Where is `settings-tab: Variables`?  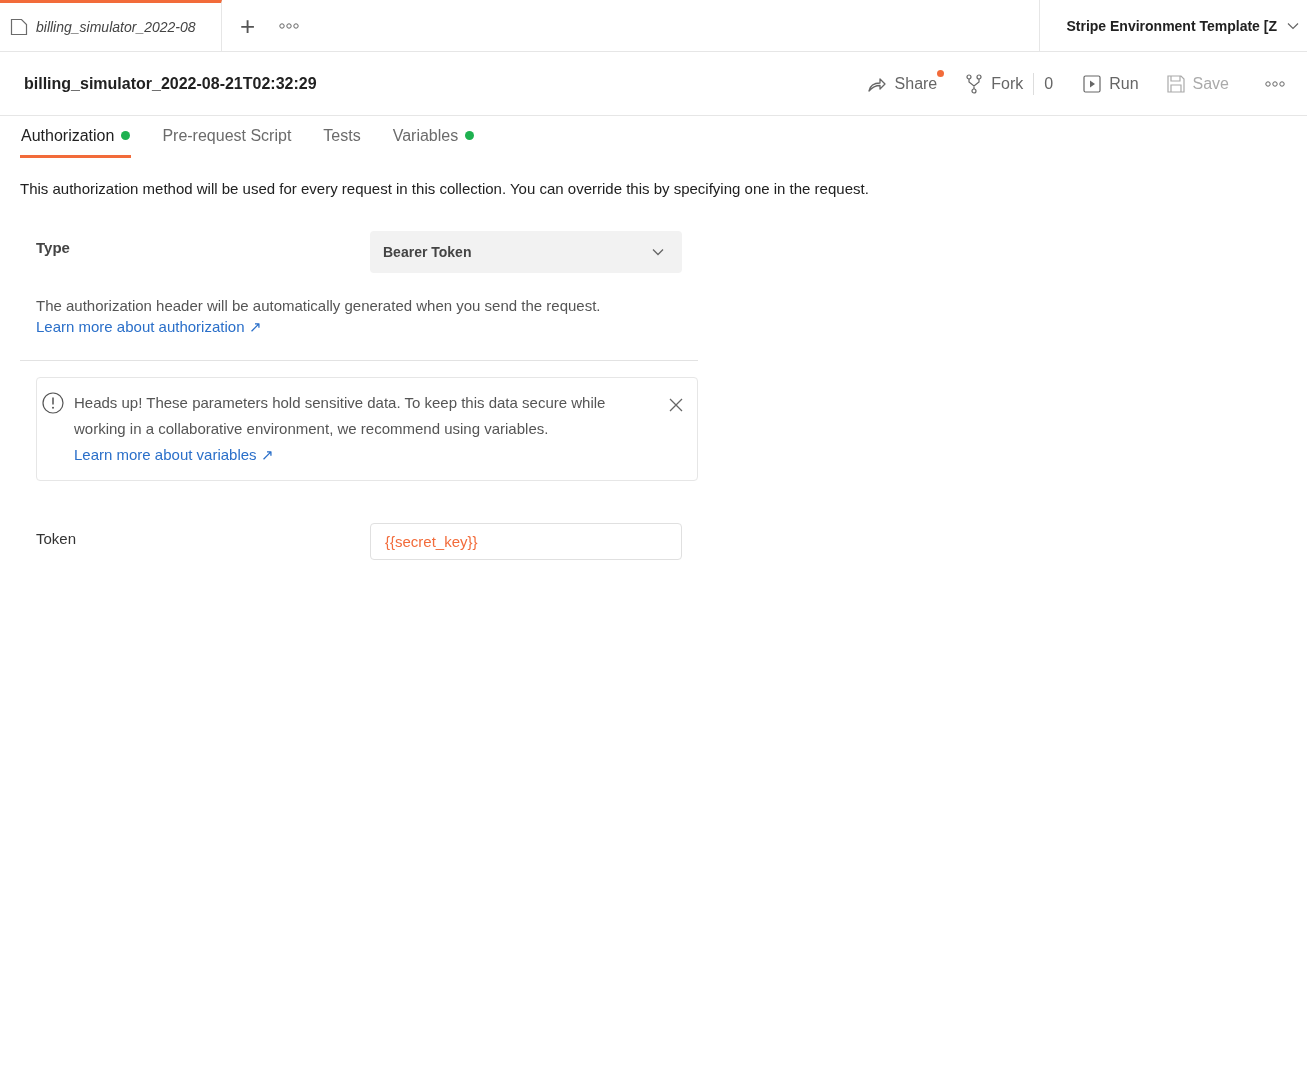 settings-tab: Variables is located at coordinates (433, 137).